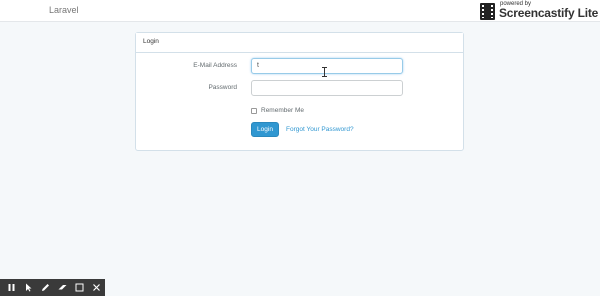  What do you see at coordinates (64, 10) in the screenshot?
I see `brand-link: Laravel` at bounding box center [64, 10].